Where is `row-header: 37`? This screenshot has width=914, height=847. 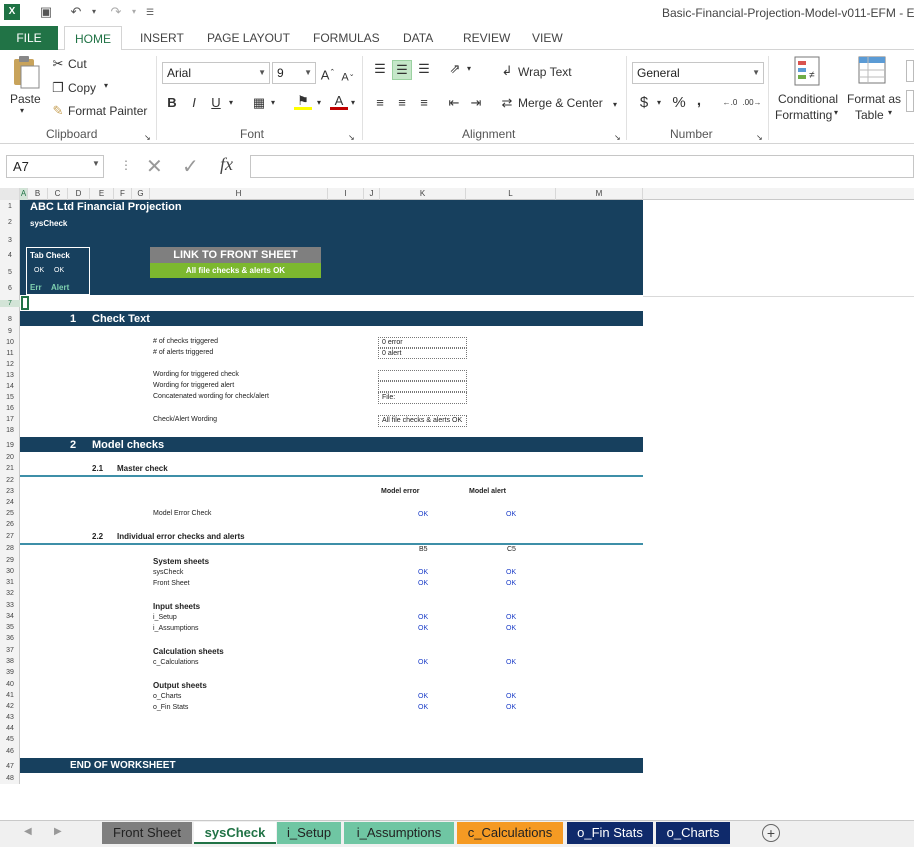 row-header: 37 is located at coordinates (10, 650).